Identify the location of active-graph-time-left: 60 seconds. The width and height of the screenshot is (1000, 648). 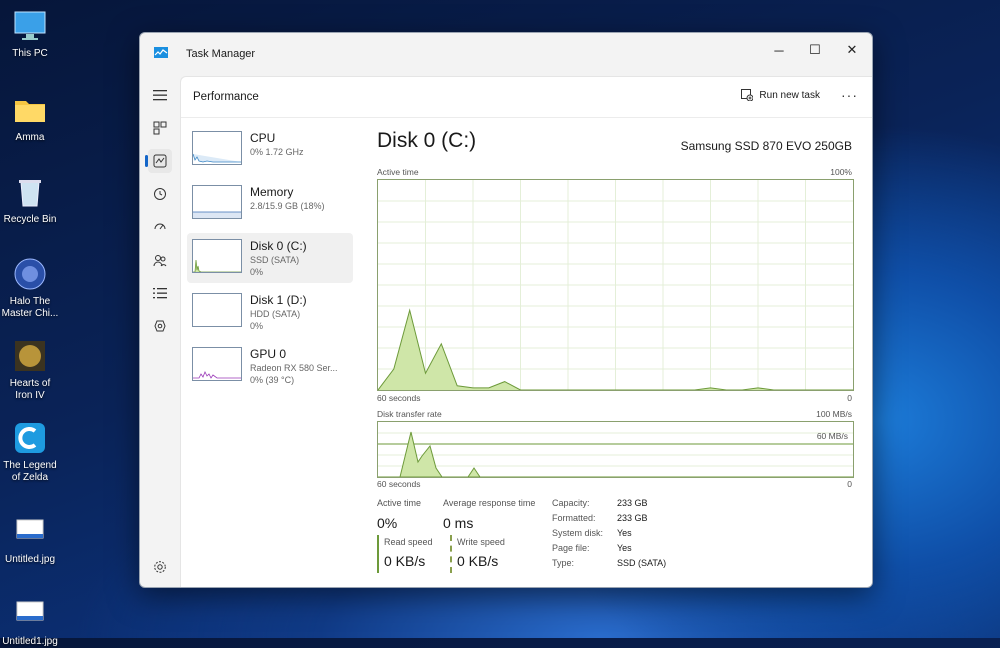
(399, 398).